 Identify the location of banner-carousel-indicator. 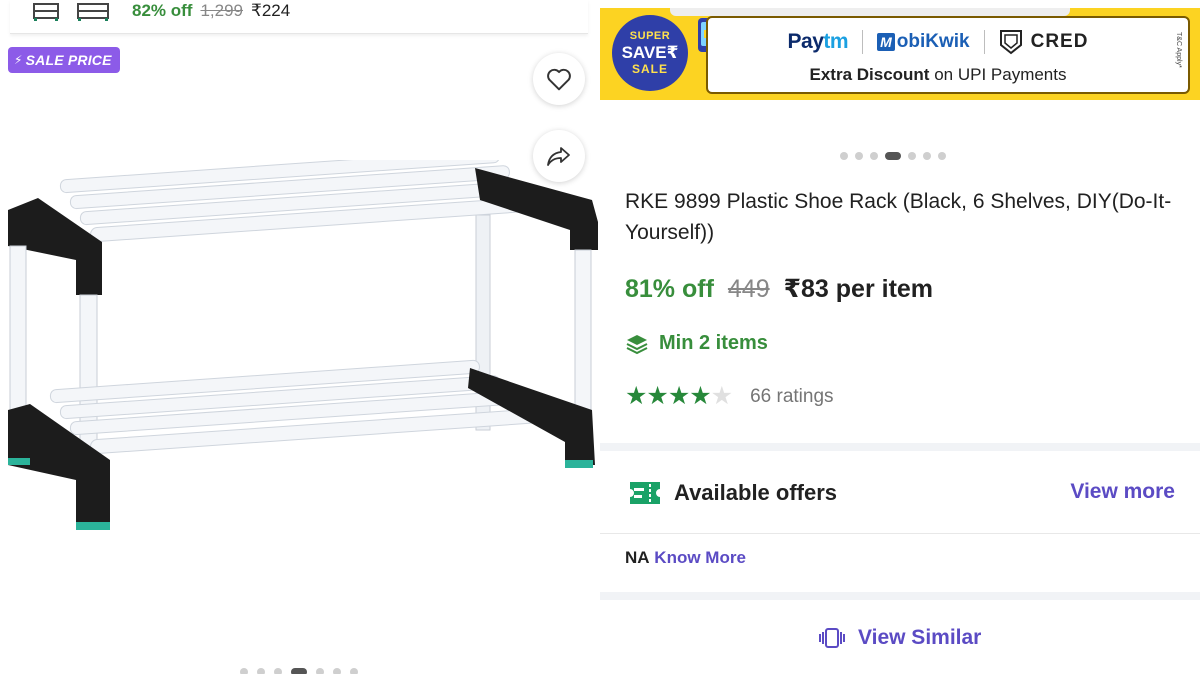
(893, 156).